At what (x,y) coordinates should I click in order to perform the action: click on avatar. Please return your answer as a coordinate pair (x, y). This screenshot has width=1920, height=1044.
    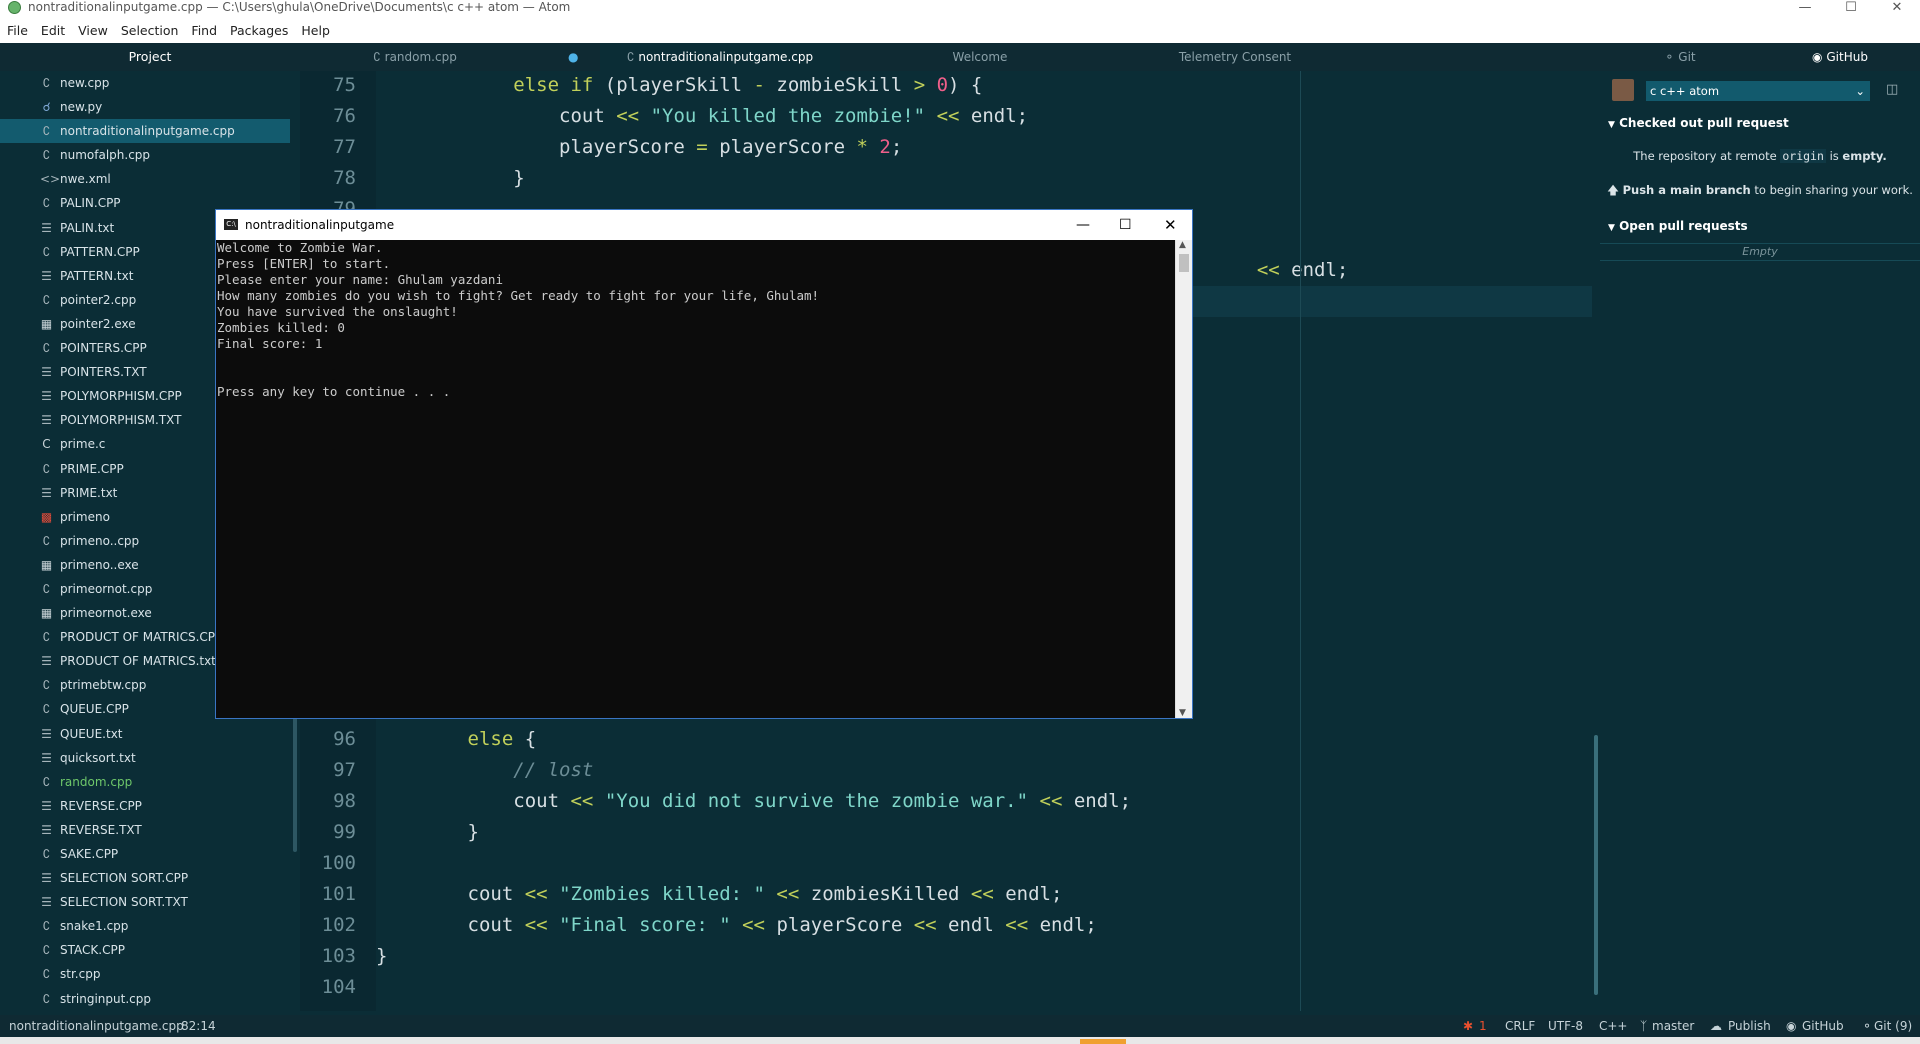
    Looking at the image, I should click on (1623, 90).